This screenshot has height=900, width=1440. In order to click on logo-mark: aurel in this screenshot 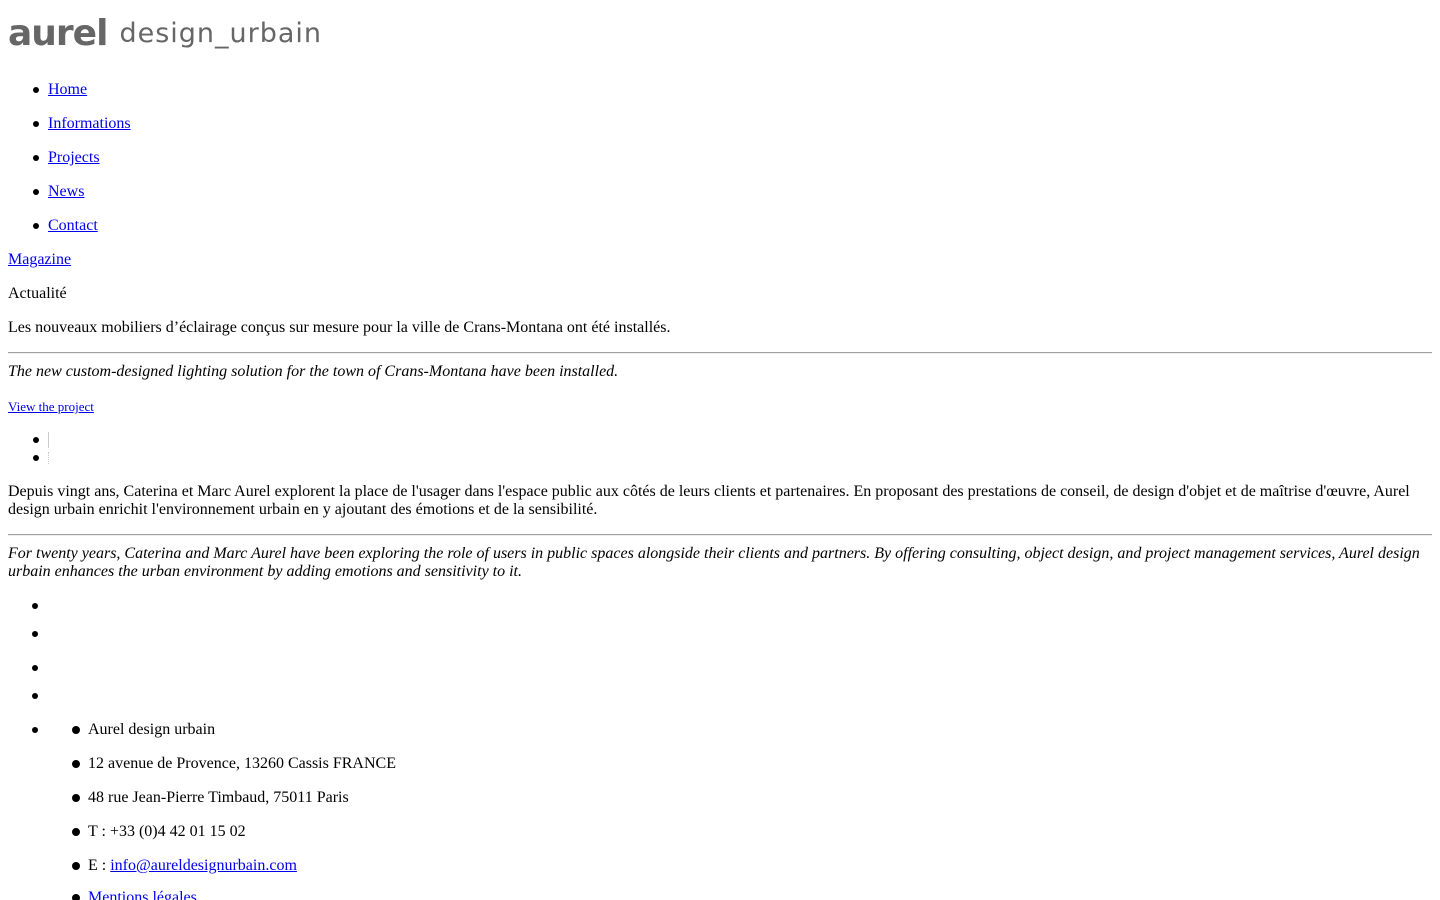, I will do `click(58, 33)`.